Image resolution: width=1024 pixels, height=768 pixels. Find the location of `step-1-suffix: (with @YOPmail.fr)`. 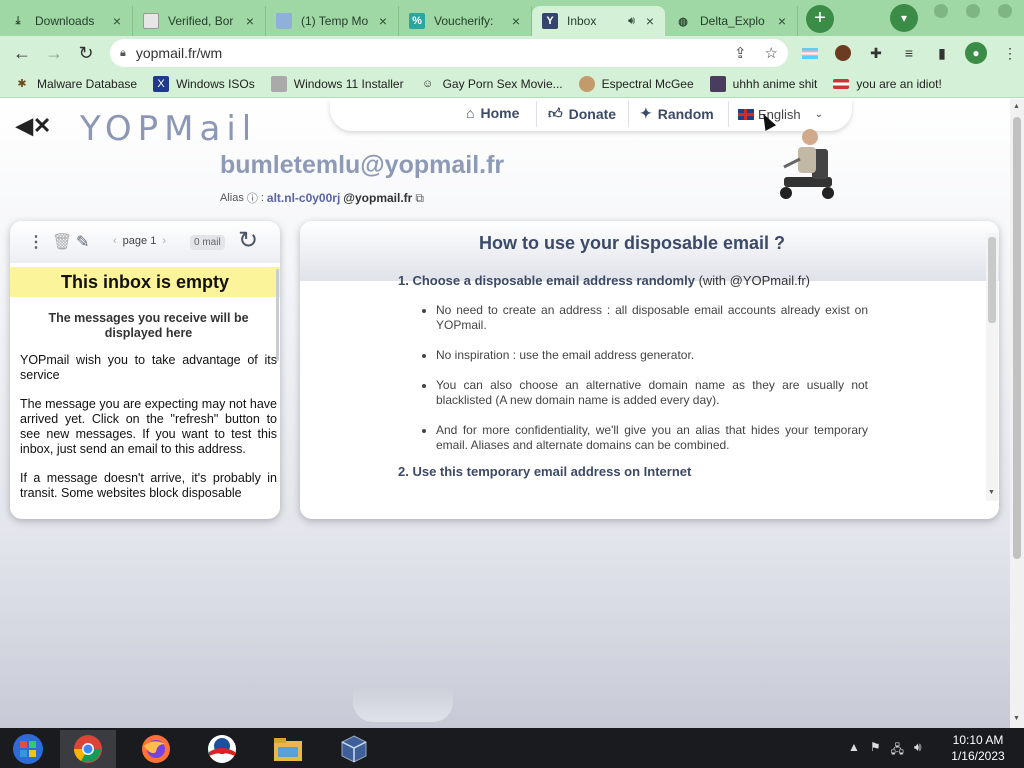

step-1-suffix: (with @YOPmail.fr) is located at coordinates (754, 280).